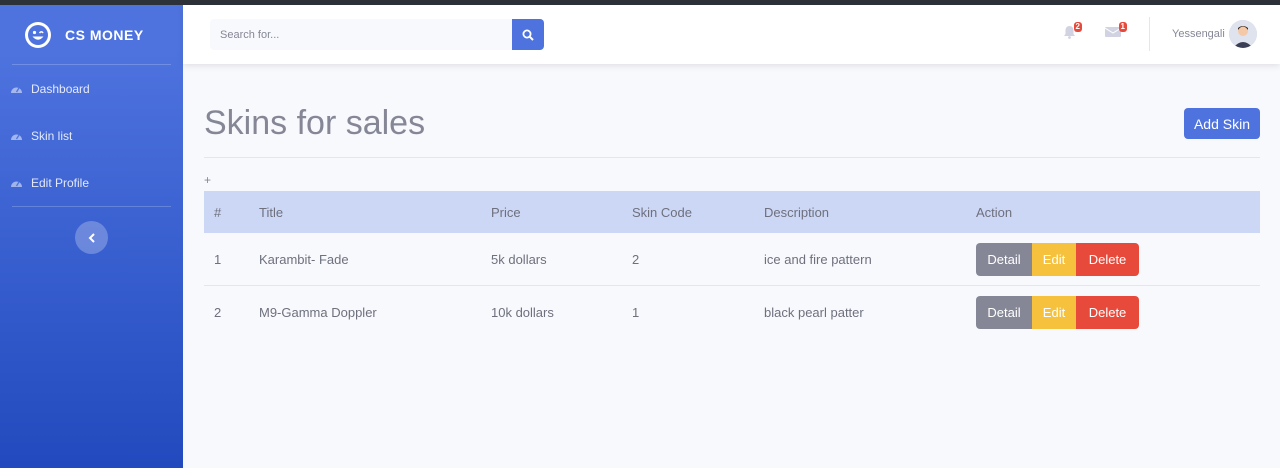 This screenshot has width=1280, height=468. What do you see at coordinates (207, 180) in the screenshot?
I see `plus-icon: +` at bounding box center [207, 180].